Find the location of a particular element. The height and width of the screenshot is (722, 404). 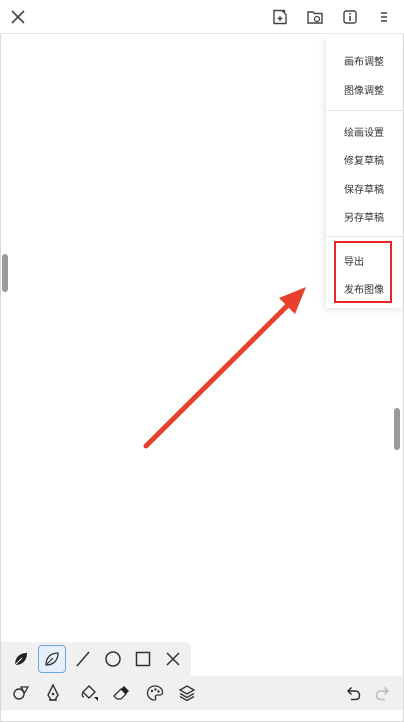

palette-icon is located at coordinates (155, 693).